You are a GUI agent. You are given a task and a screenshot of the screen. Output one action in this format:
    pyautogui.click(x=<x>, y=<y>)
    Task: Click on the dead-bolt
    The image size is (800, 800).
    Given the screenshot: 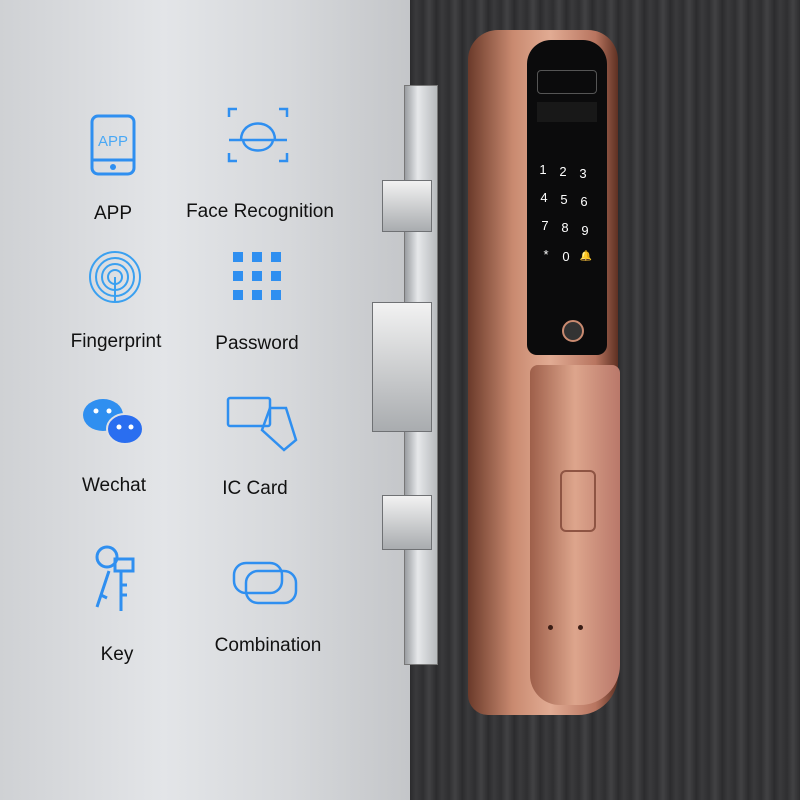 What is the action you would take?
    pyautogui.click(x=402, y=367)
    